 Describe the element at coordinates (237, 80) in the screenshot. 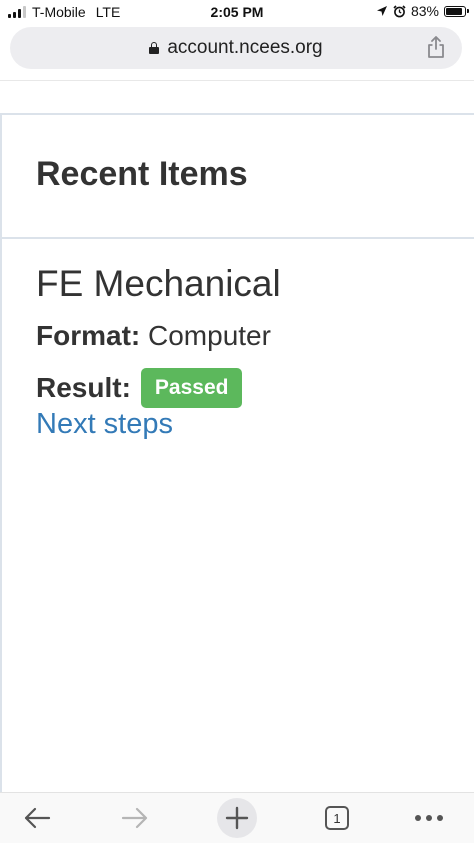

I see `header-divider` at that location.